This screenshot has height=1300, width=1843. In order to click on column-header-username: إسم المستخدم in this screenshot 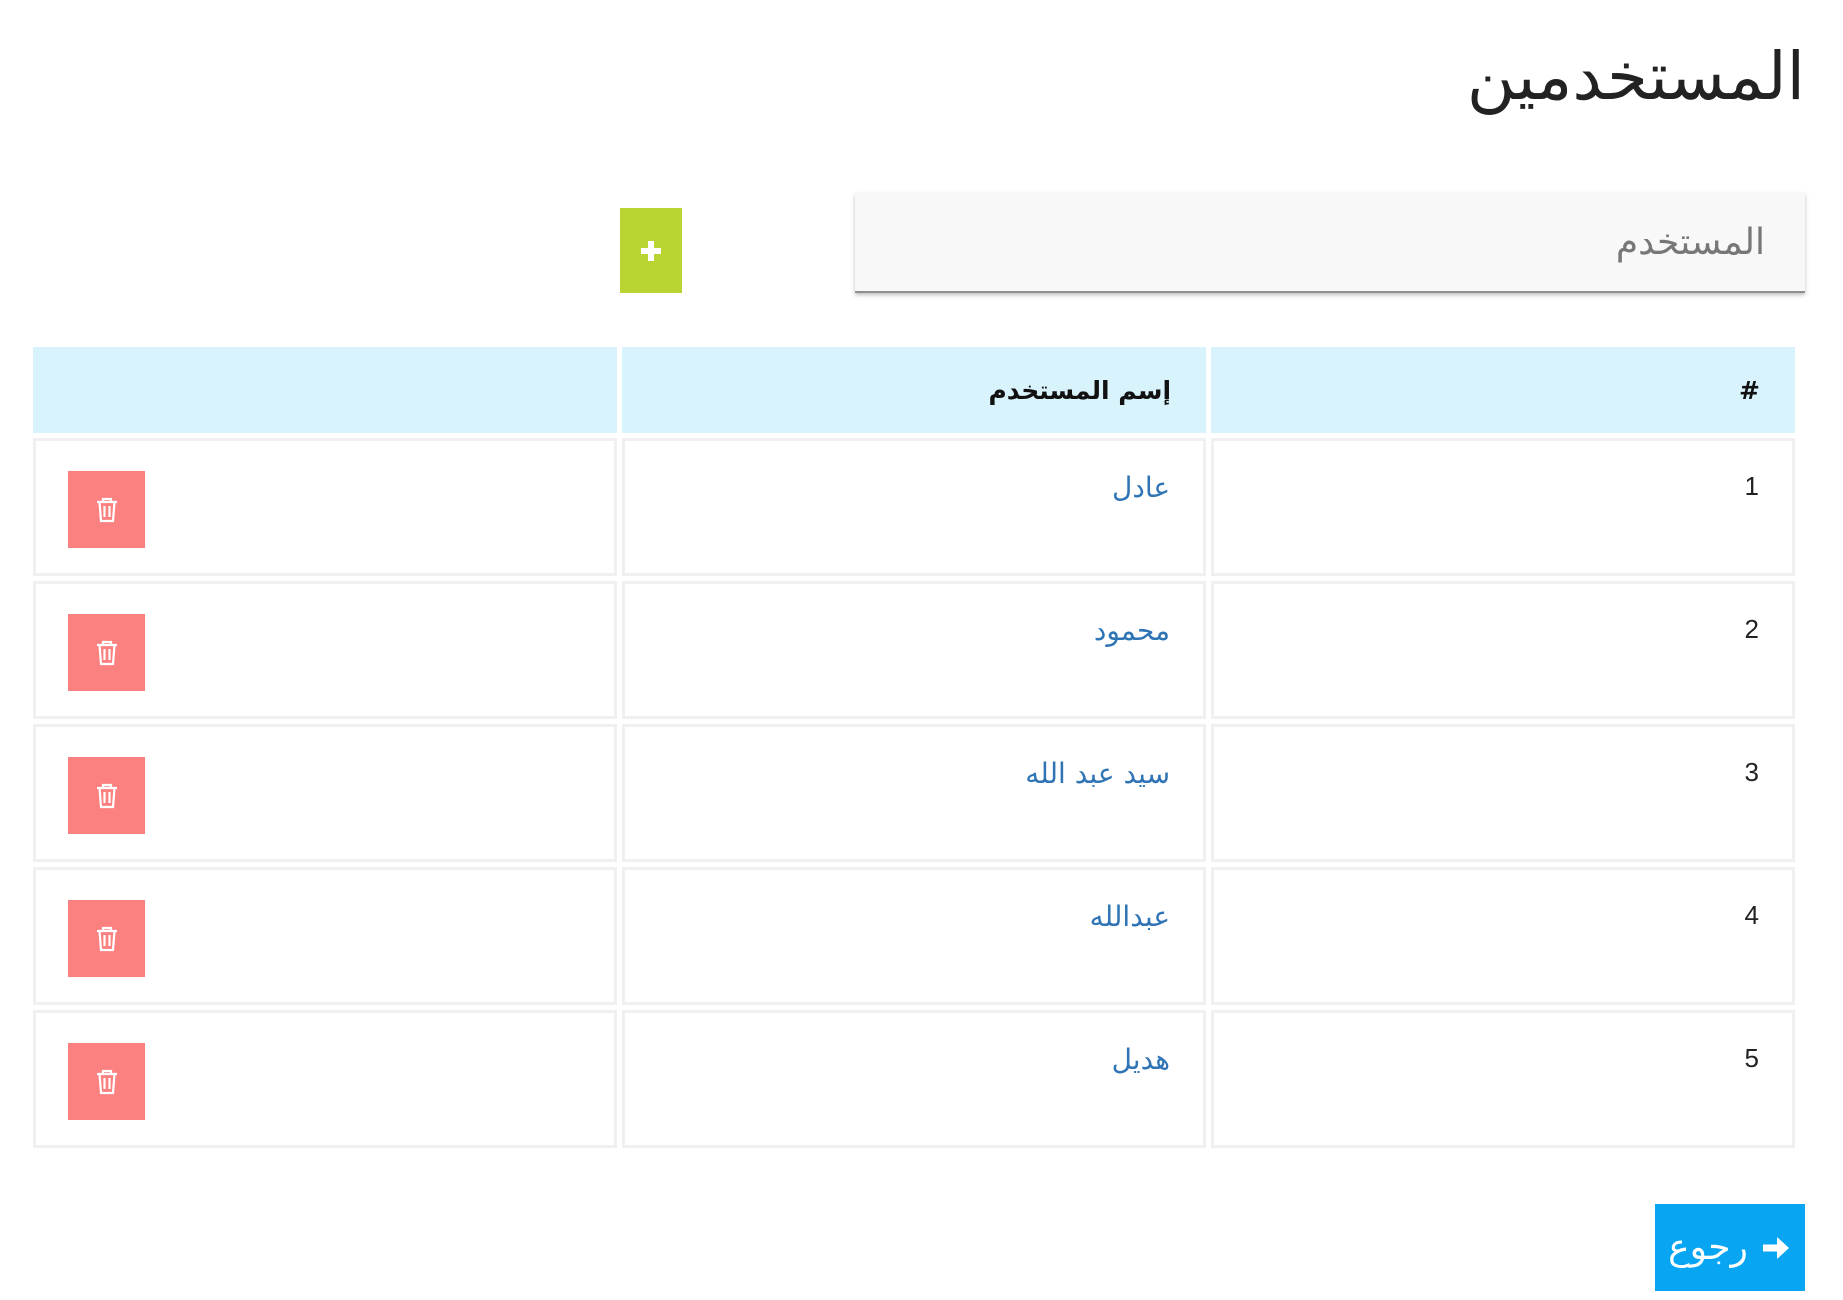, I will do `click(914, 390)`.